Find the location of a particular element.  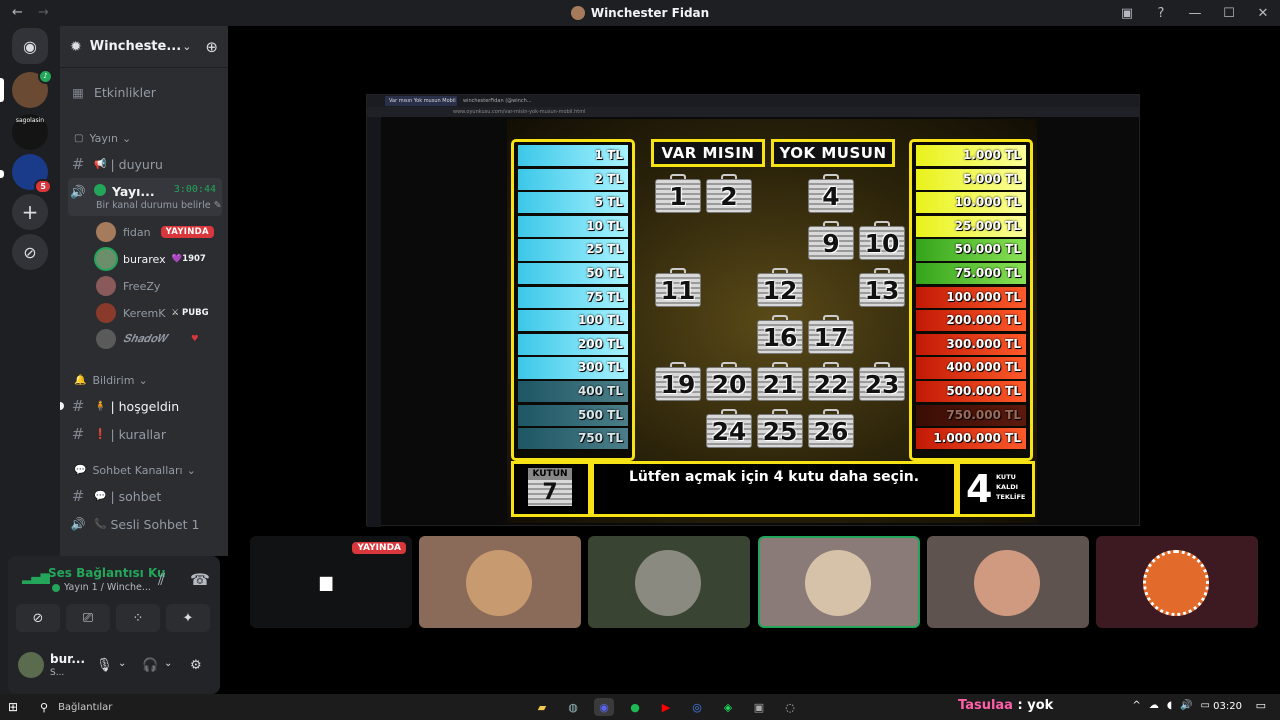

back-icon: ← is located at coordinates (19, 13).